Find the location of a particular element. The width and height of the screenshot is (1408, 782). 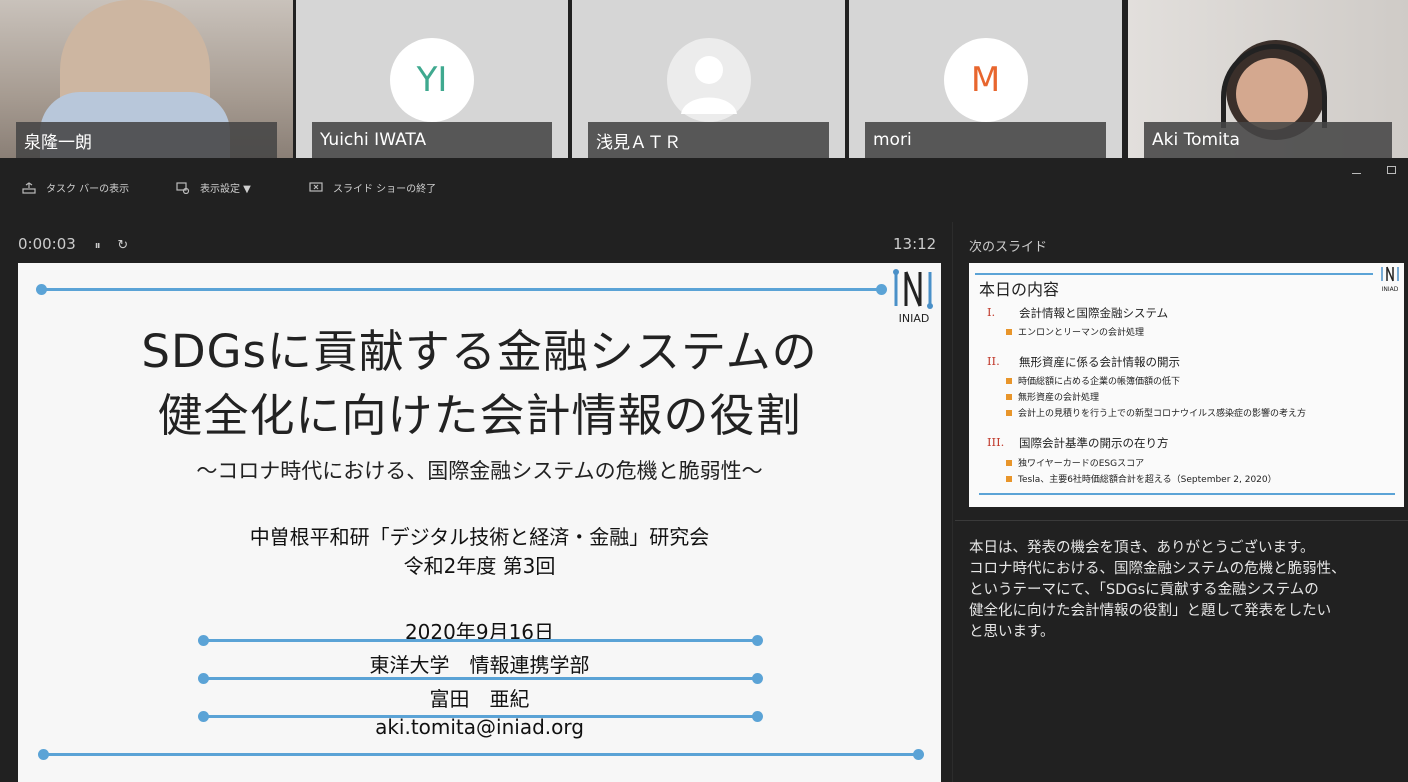

notes-line: 健全化に向けた会計情報の役割」と題して発表をしたい is located at coordinates (1150, 611).